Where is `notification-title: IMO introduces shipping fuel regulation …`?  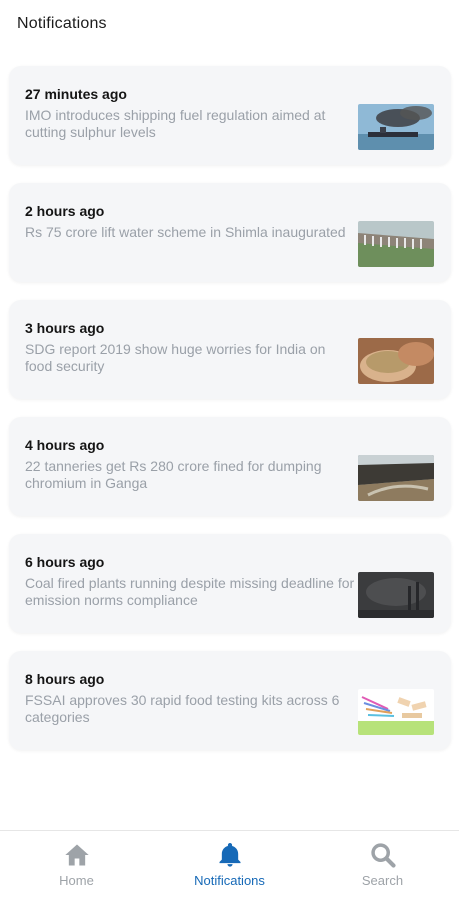 notification-title: IMO introduces shipping fuel regulation … is located at coordinates (175, 123).